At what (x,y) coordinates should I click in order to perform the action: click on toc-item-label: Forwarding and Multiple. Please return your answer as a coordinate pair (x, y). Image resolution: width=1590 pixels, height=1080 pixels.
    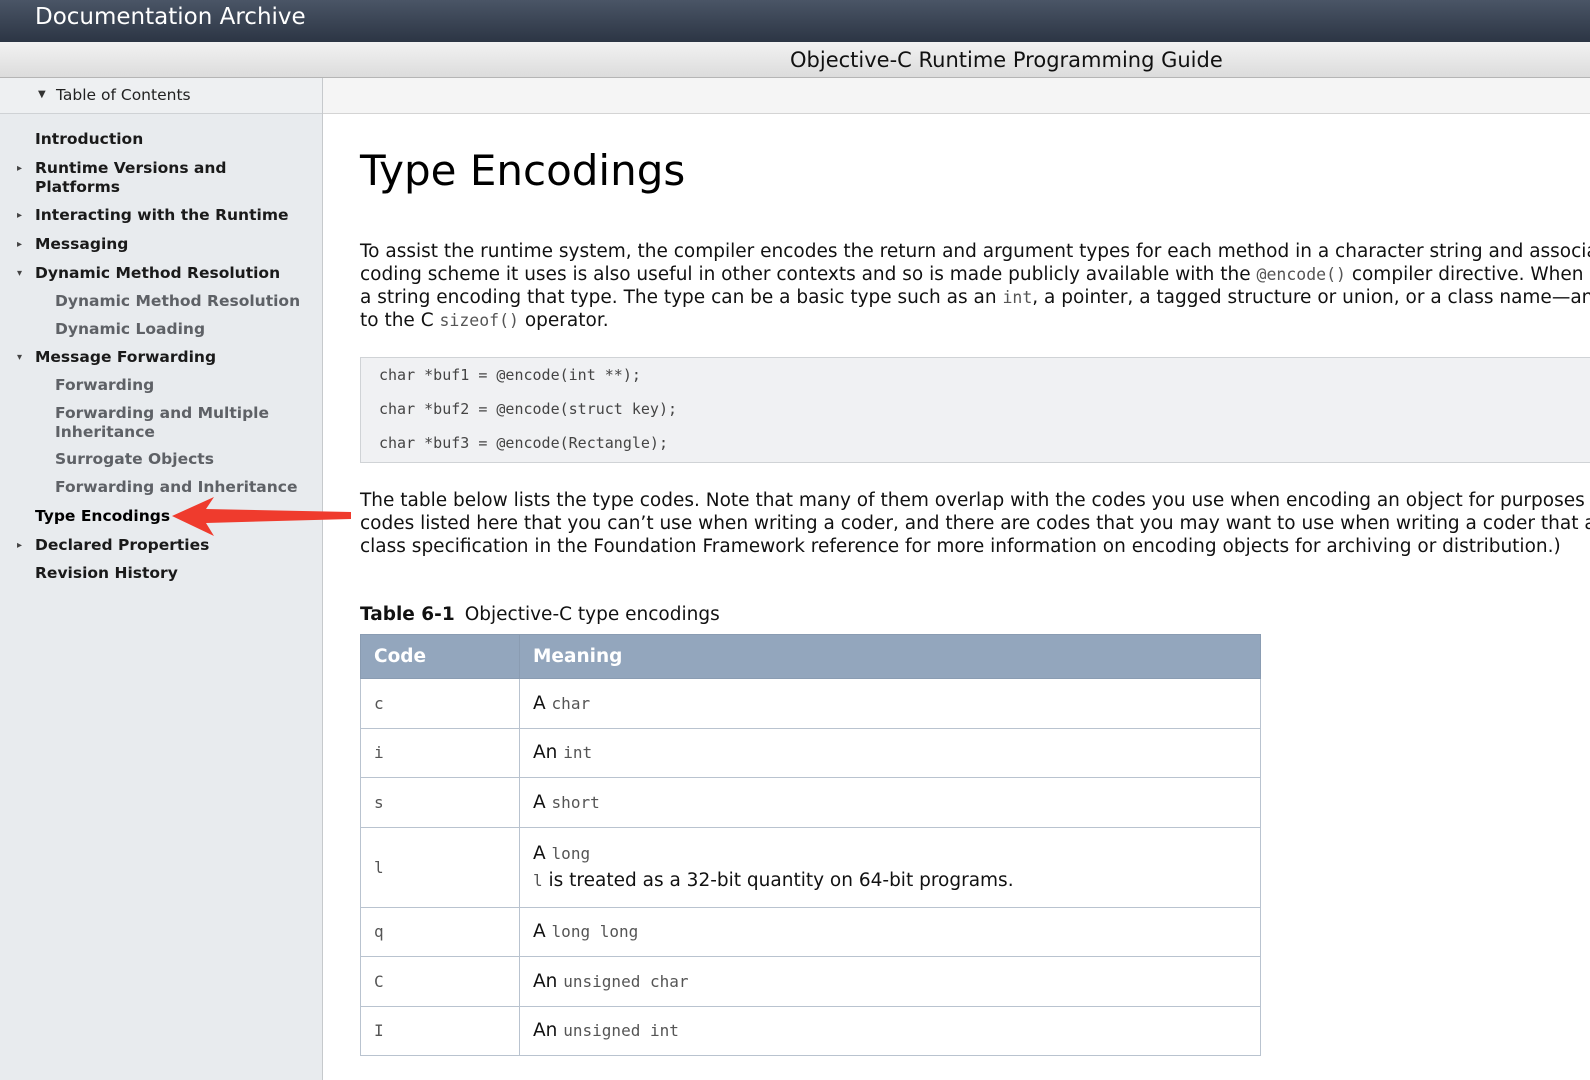
    Looking at the image, I should click on (162, 413).